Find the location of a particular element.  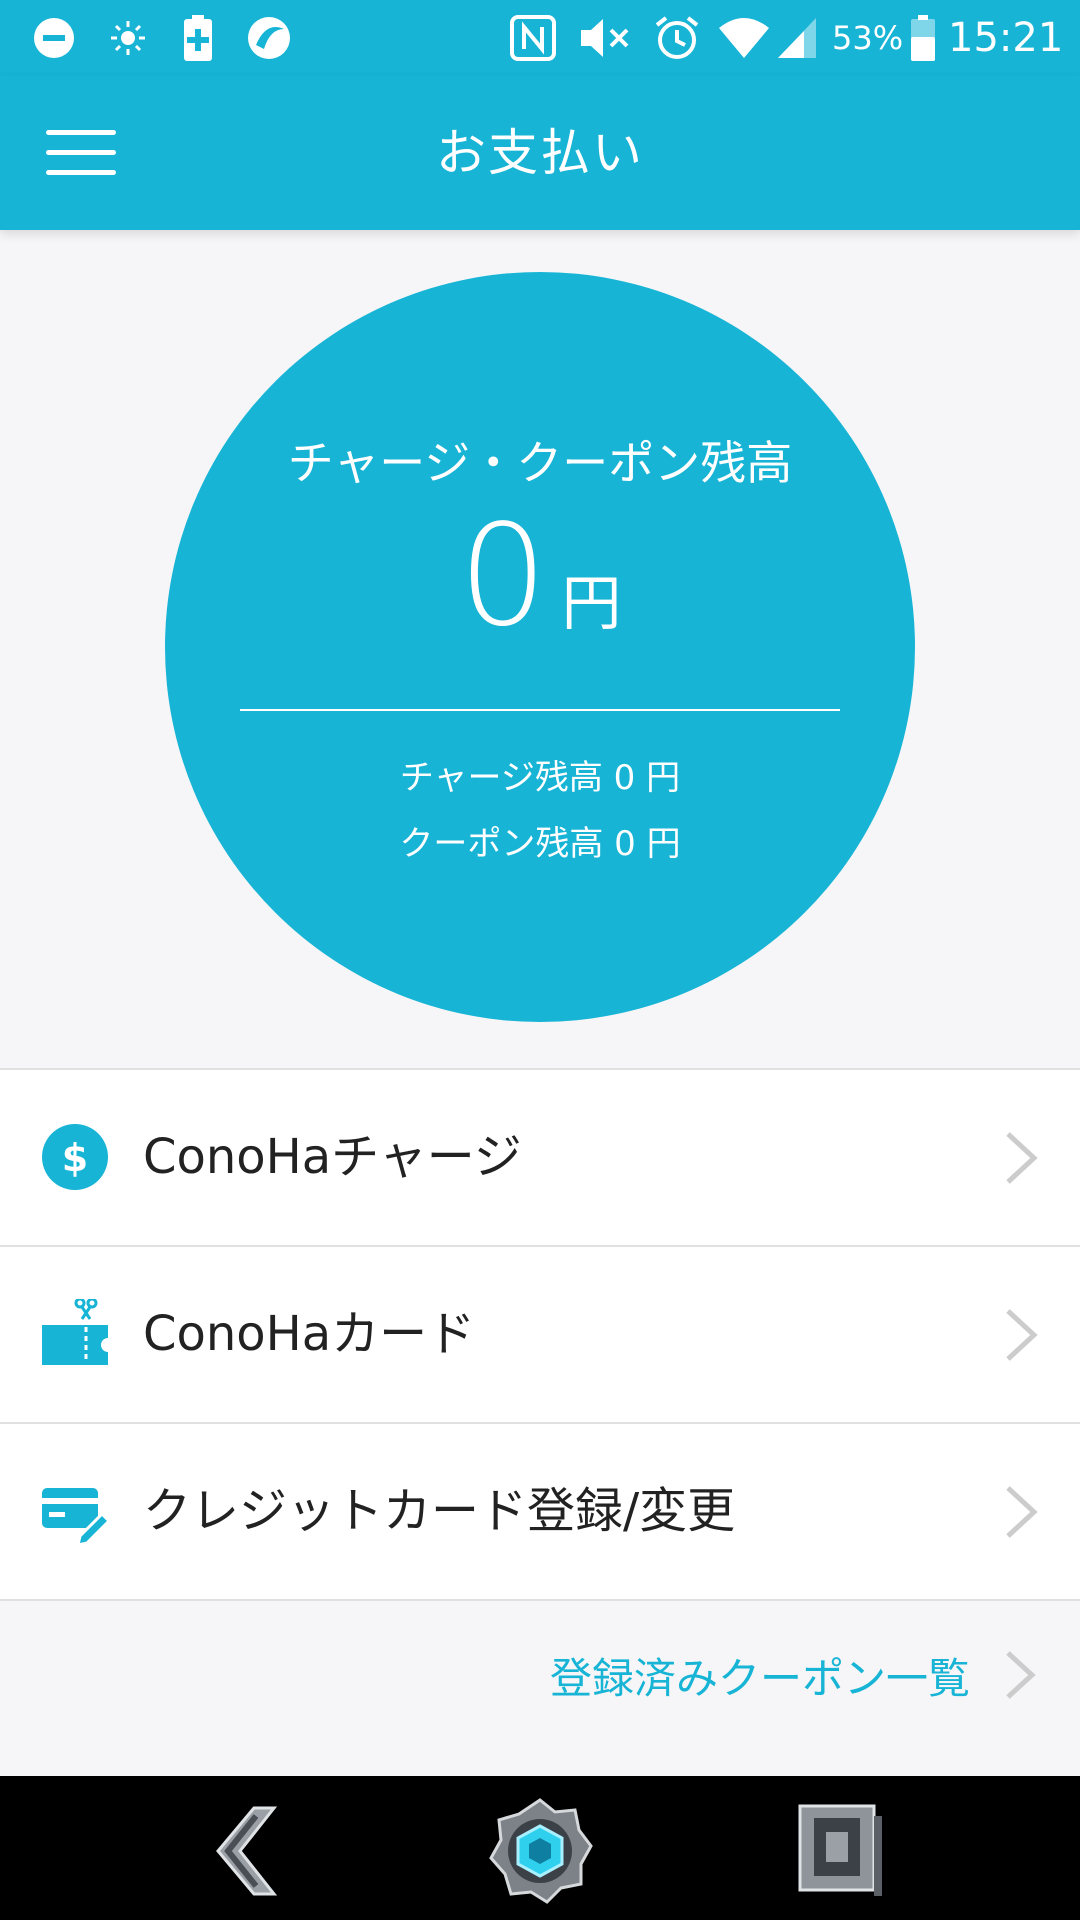

balance-currency: 円 is located at coordinates (591, 604).